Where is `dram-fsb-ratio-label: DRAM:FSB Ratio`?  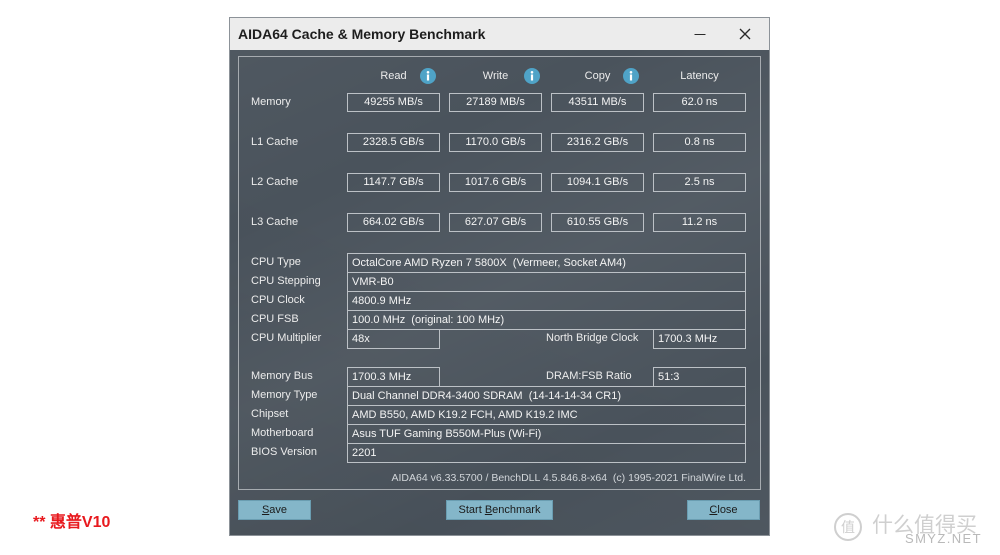
dram-fsb-ratio-label: DRAM:FSB Ratio is located at coordinates (589, 376).